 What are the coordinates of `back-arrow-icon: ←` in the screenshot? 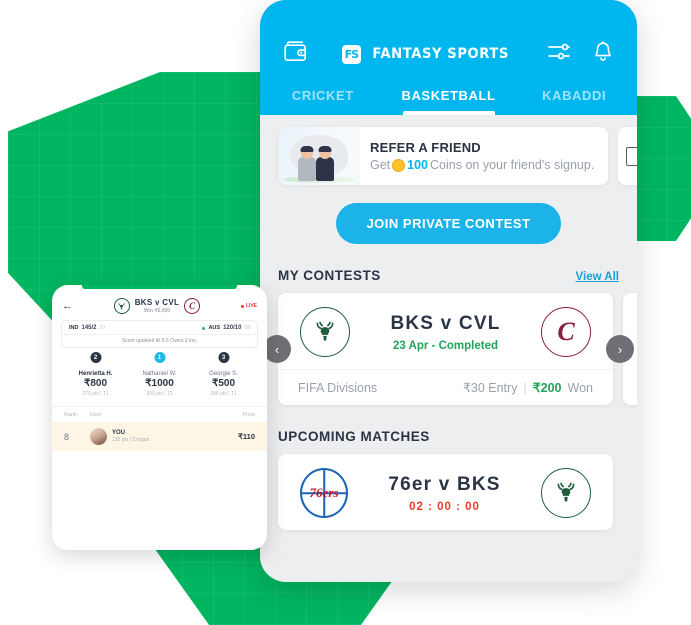 It's located at (67, 306).